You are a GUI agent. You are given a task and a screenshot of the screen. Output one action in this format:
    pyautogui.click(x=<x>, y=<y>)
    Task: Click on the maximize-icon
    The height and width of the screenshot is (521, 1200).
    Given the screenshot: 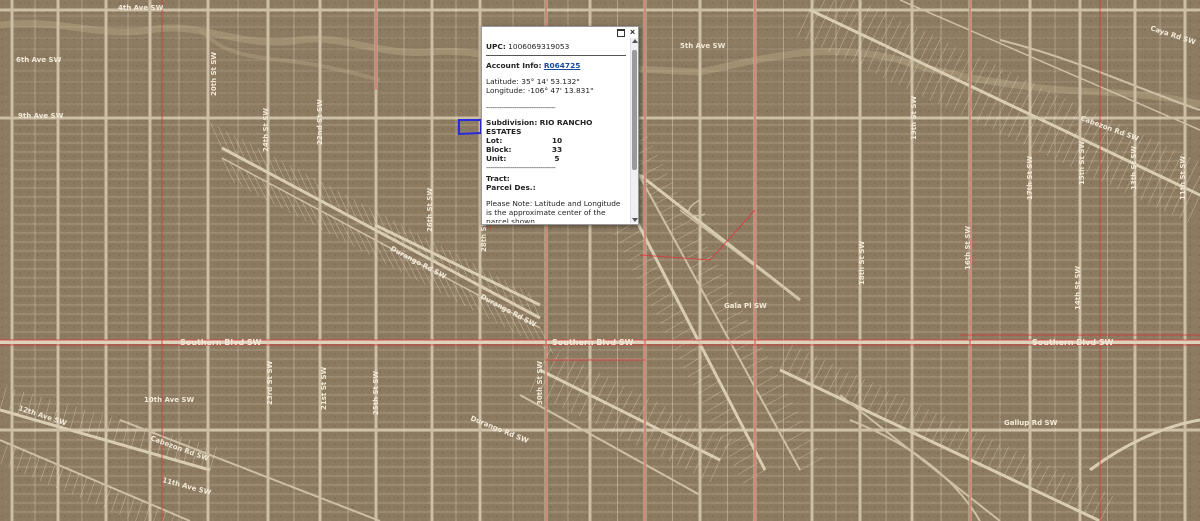 What is the action you would take?
    pyautogui.click(x=621, y=33)
    